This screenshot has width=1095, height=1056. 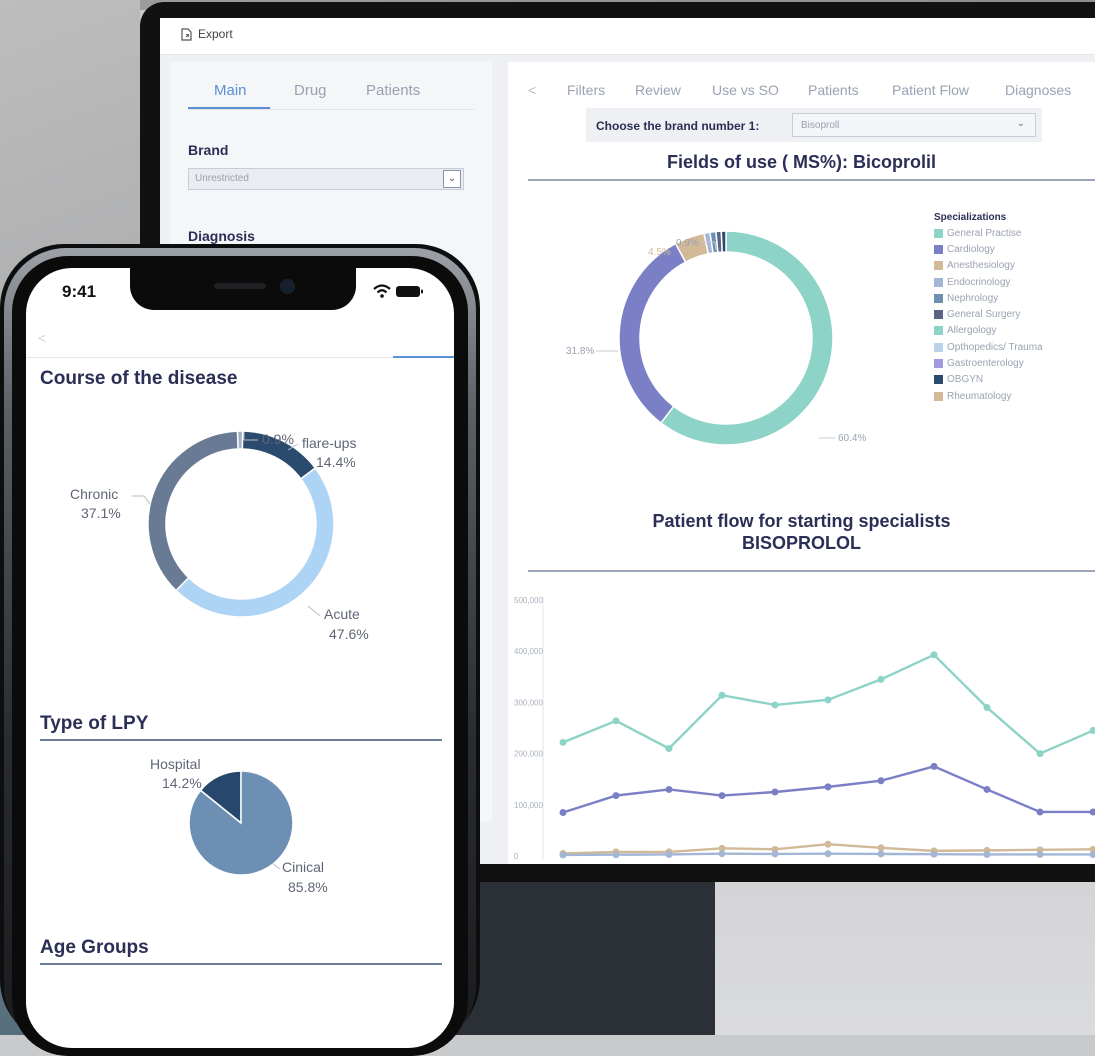 What do you see at coordinates (811, 571) in the screenshot?
I see `patient-flow-rule` at bounding box center [811, 571].